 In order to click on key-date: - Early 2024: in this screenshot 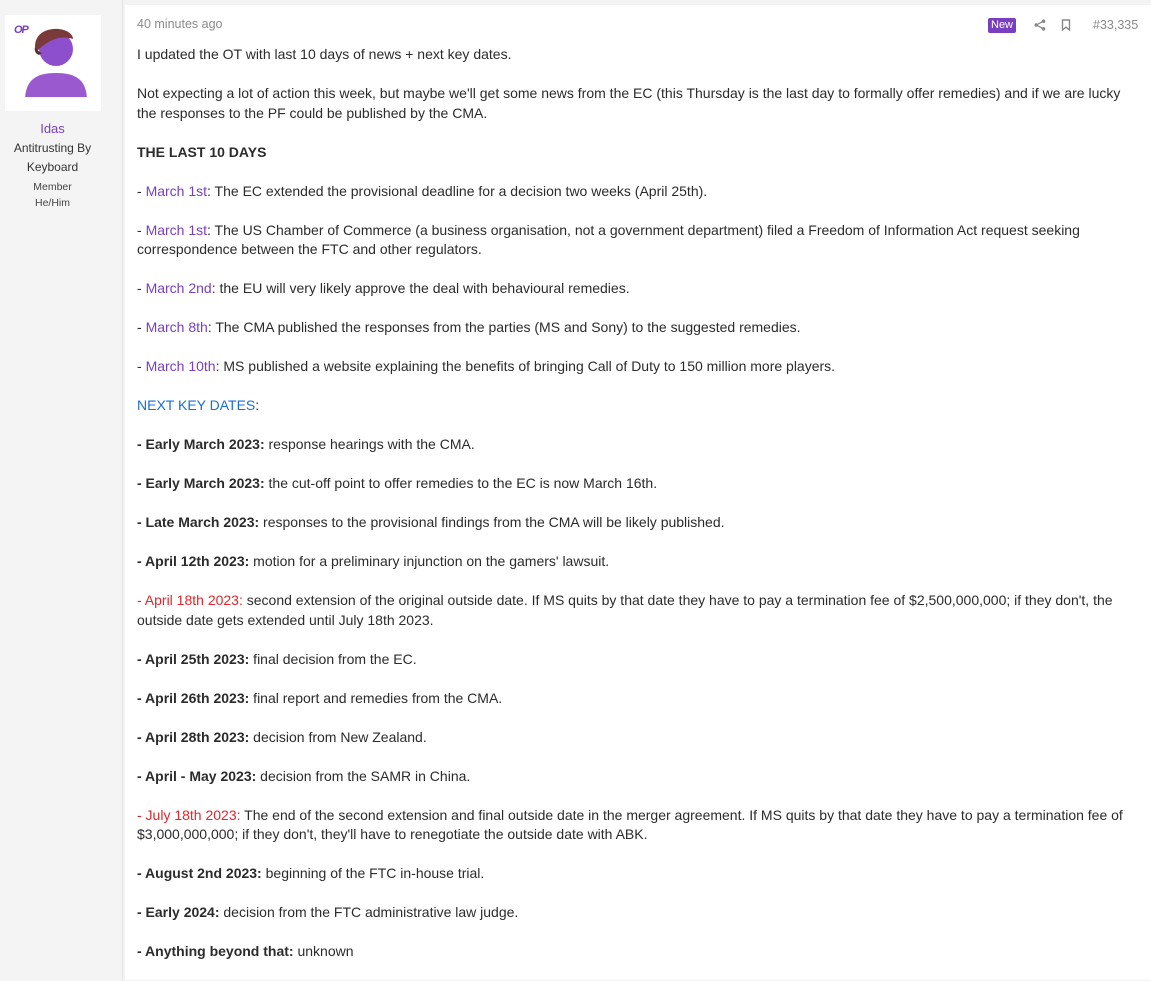, I will do `click(178, 912)`.